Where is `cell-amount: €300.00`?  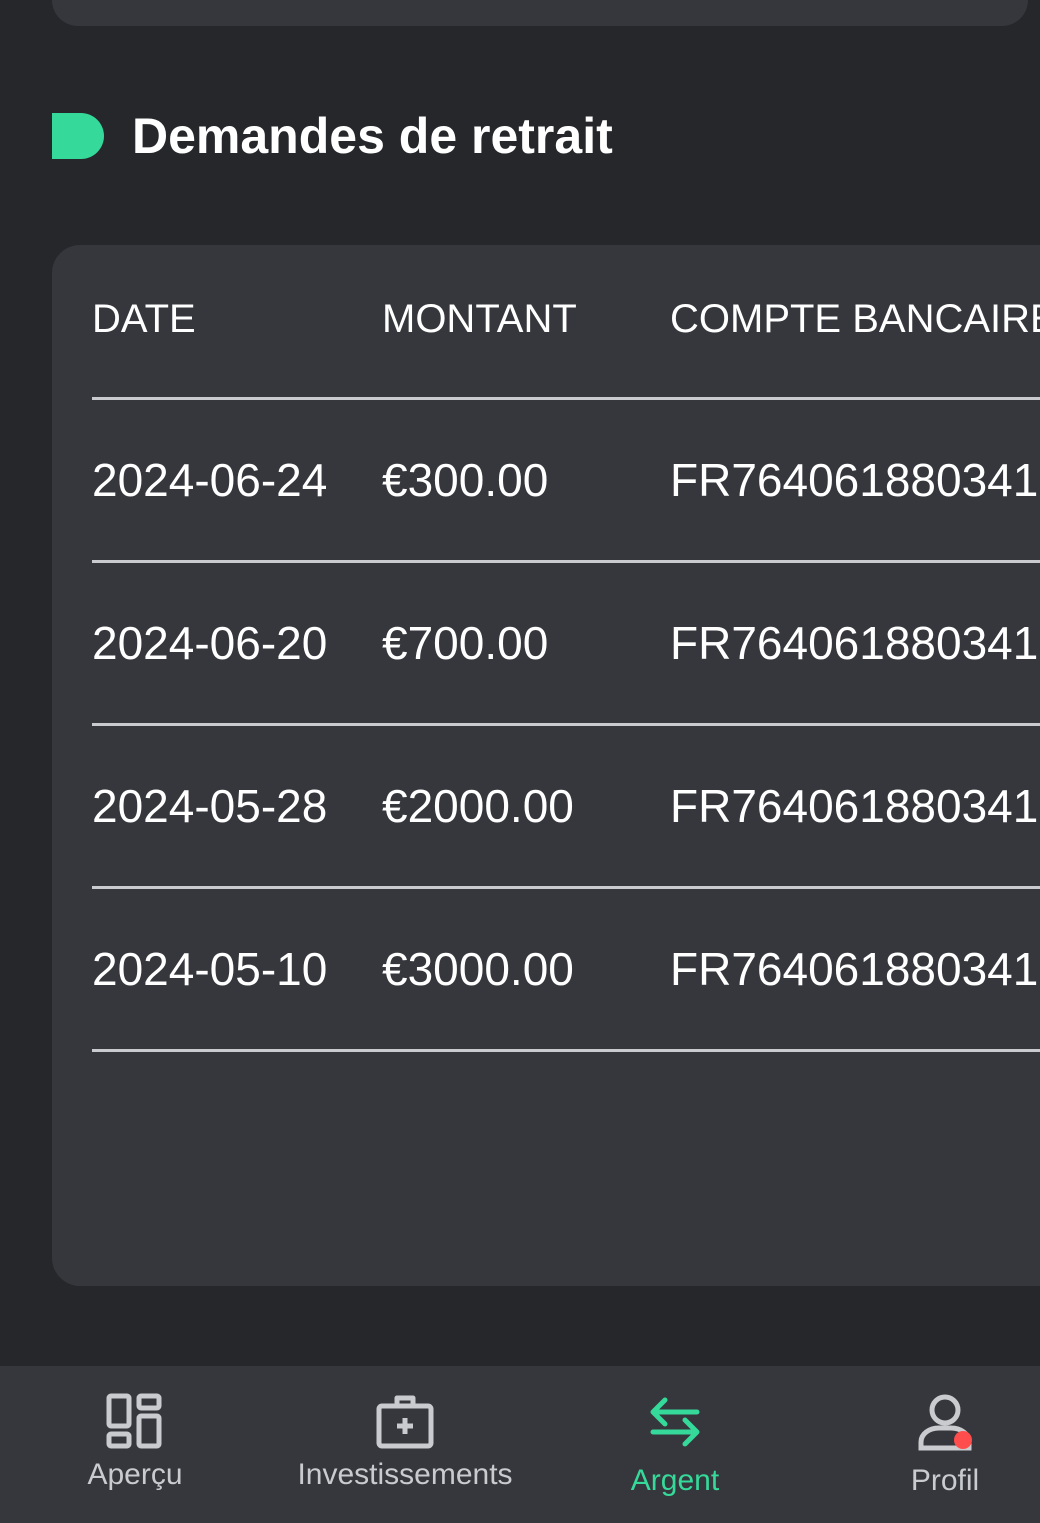
cell-amount: €300.00 is located at coordinates (465, 480).